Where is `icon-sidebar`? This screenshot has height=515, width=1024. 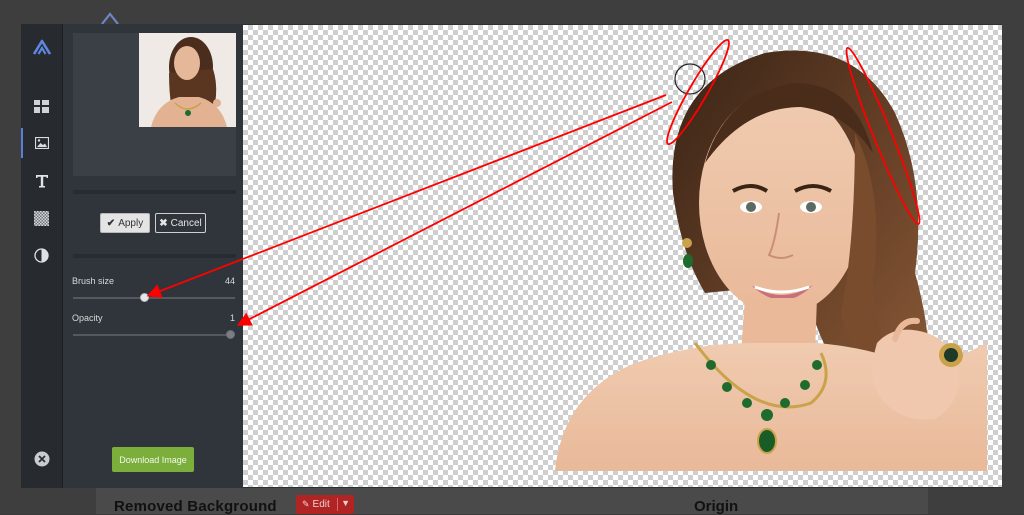 icon-sidebar is located at coordinates (42, 256).